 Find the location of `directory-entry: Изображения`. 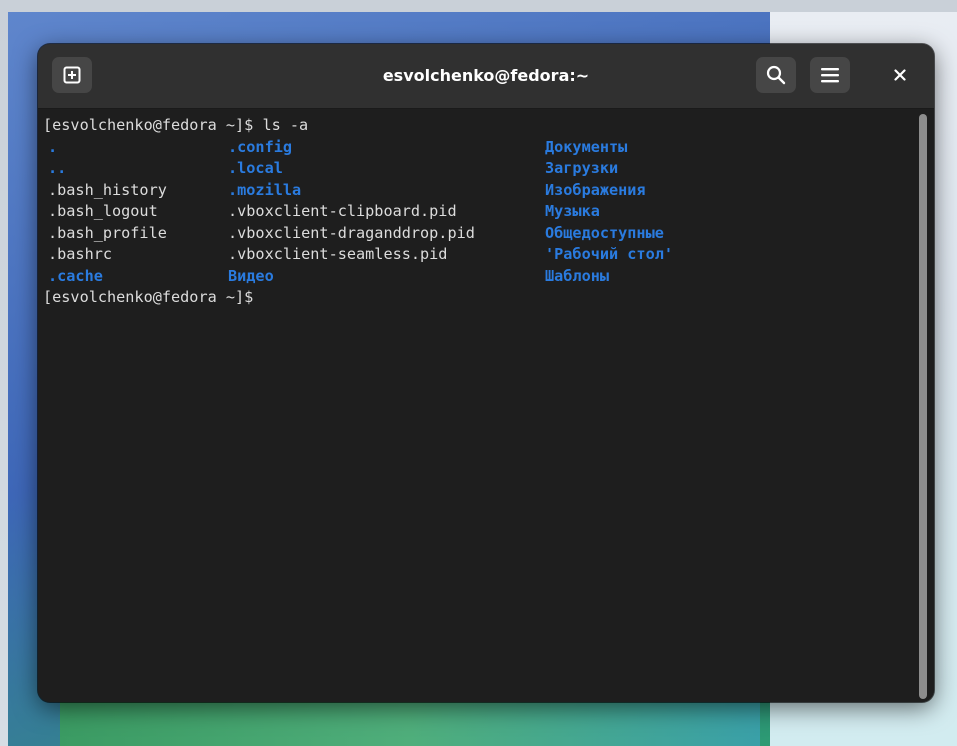

directory-entry: Изображения is located at coordinates (595, 189).